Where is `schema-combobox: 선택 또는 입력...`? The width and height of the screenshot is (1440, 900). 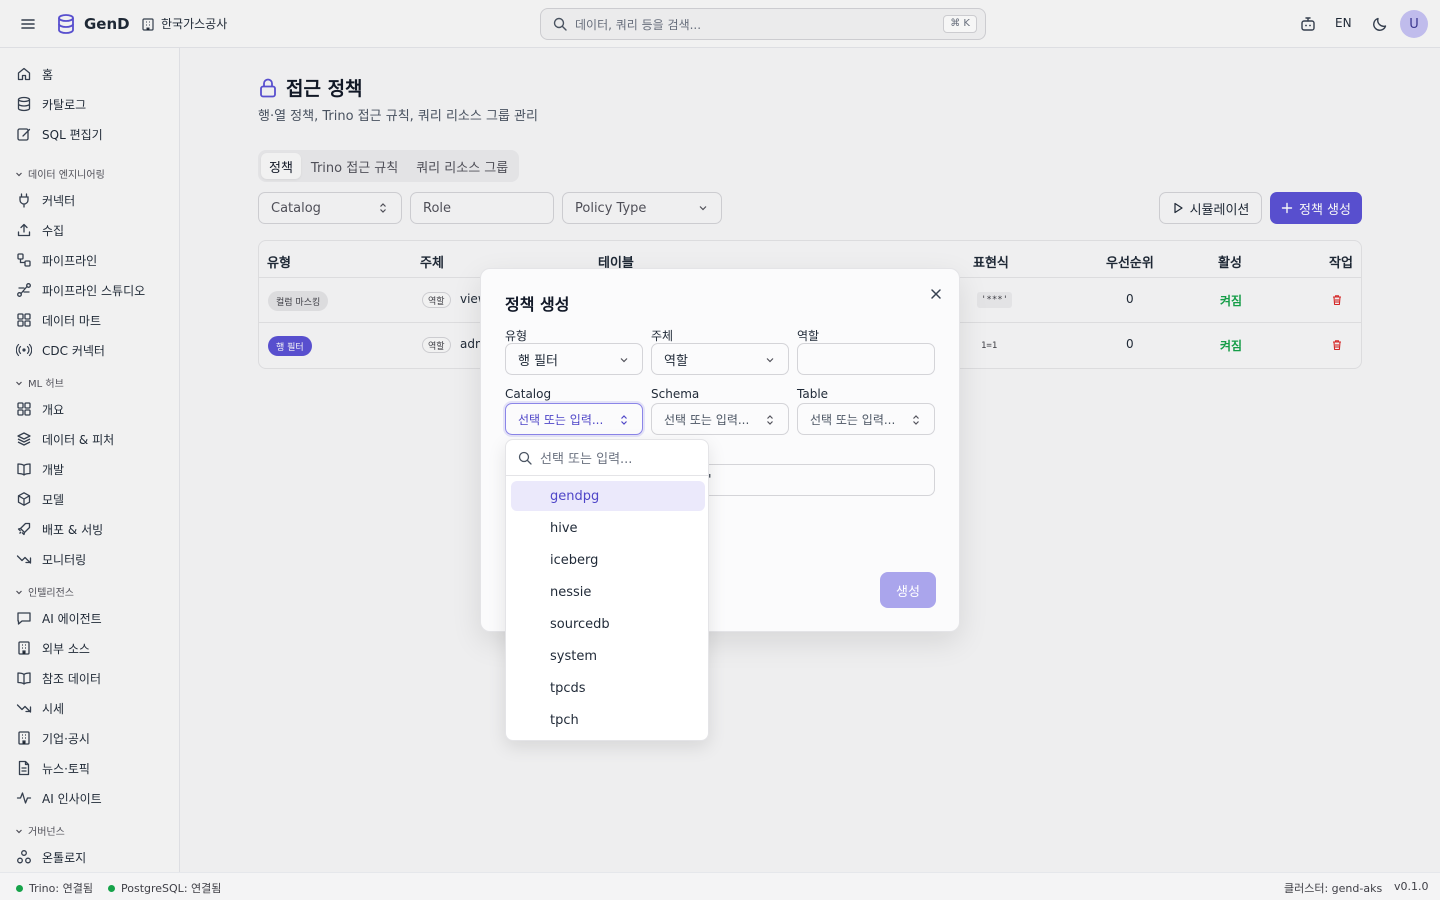
schema-combobox: 선택 또는 입력... is located at coordinates (720, 419).